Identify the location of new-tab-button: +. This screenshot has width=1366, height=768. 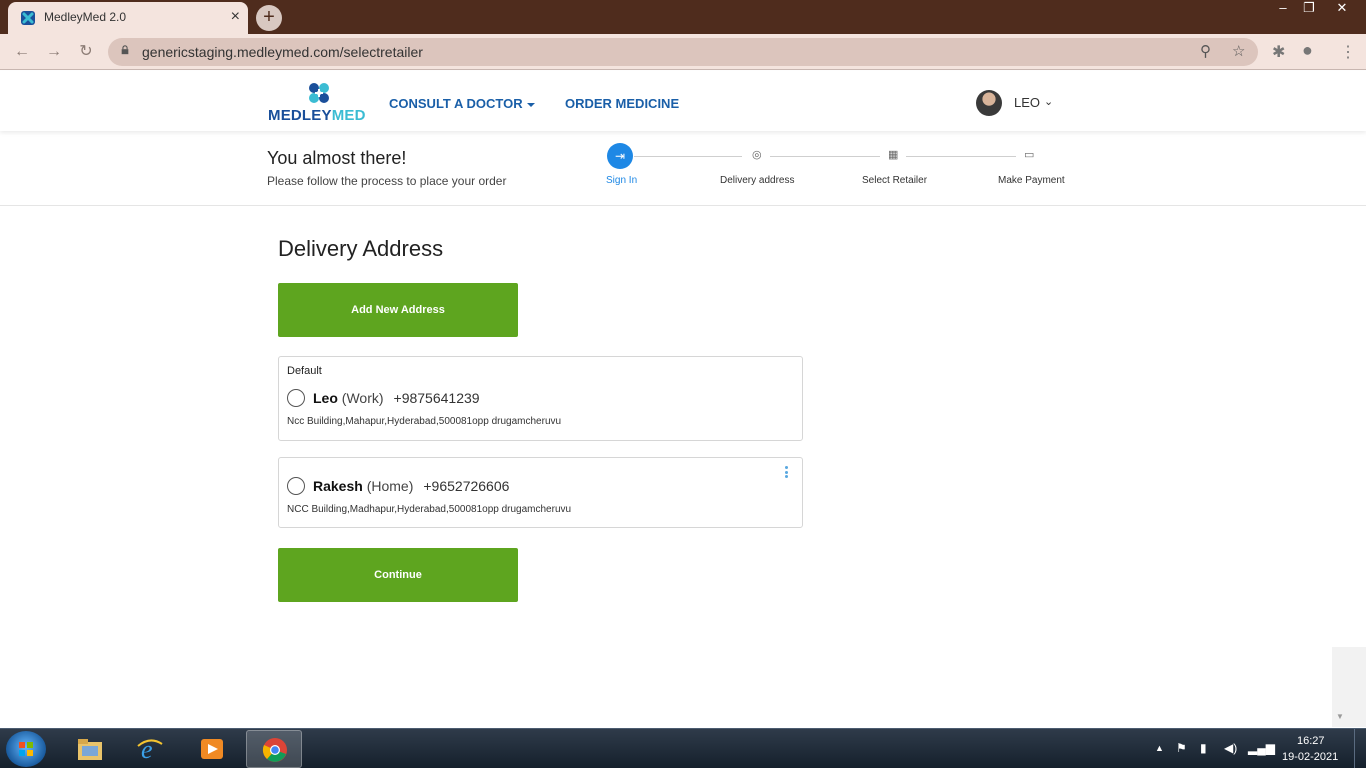
(269, 18).